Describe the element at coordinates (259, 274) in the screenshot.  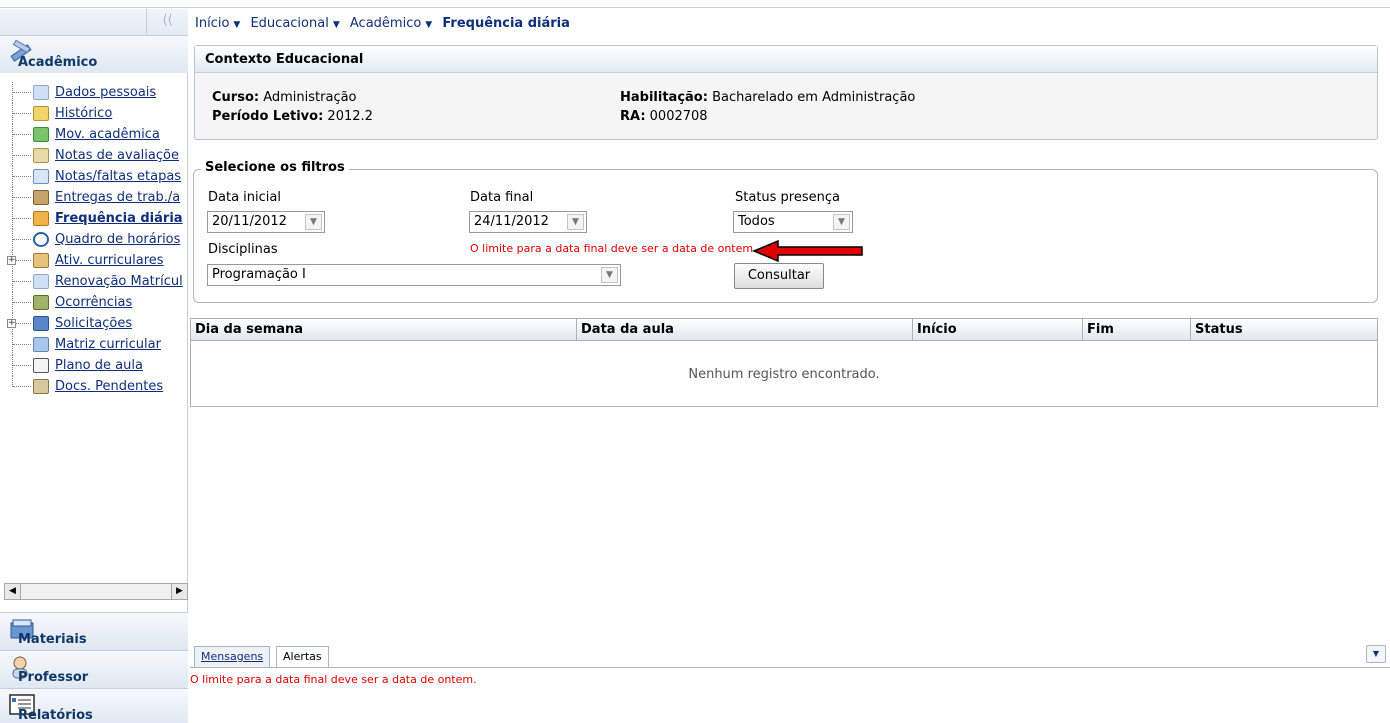
I see `disciplinas-value: Programação I` at that location.